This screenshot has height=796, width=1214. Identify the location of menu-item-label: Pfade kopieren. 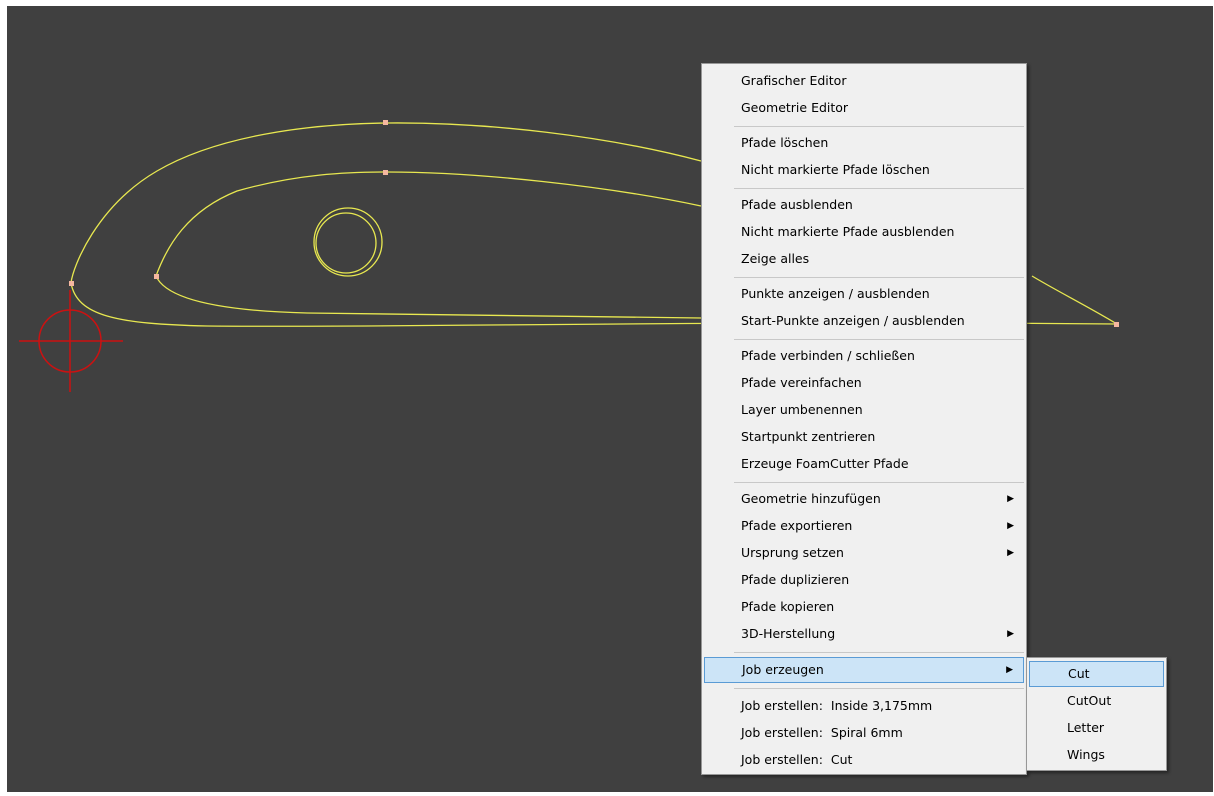
(788, 606).